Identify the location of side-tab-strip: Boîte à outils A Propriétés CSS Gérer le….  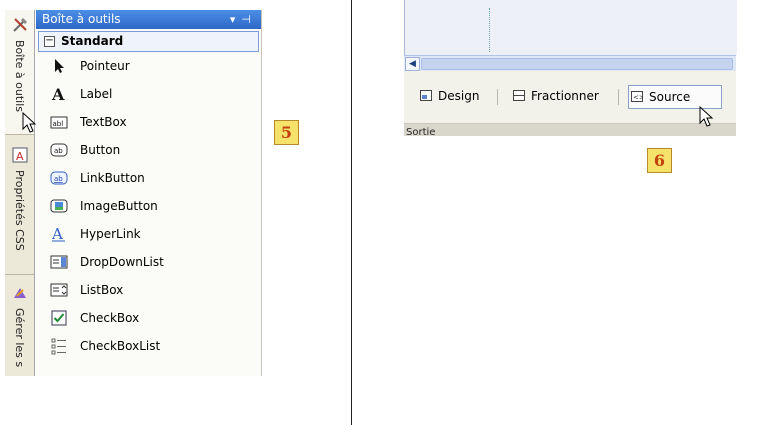
(20, 193).